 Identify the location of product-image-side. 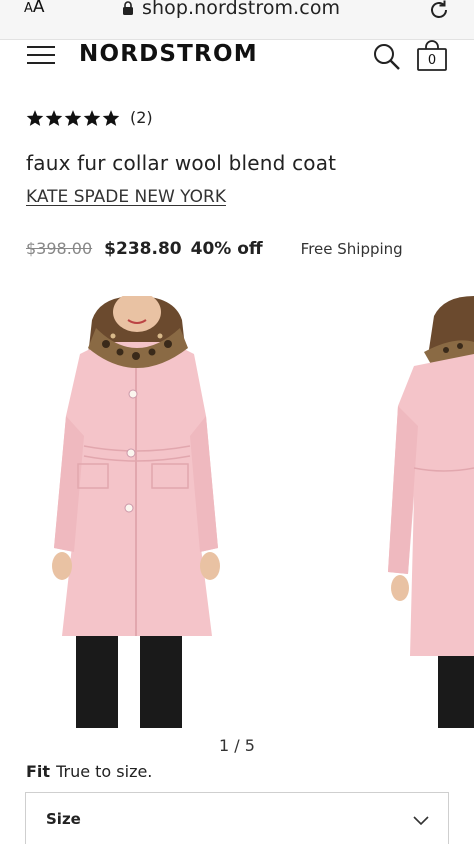
(429, 512).